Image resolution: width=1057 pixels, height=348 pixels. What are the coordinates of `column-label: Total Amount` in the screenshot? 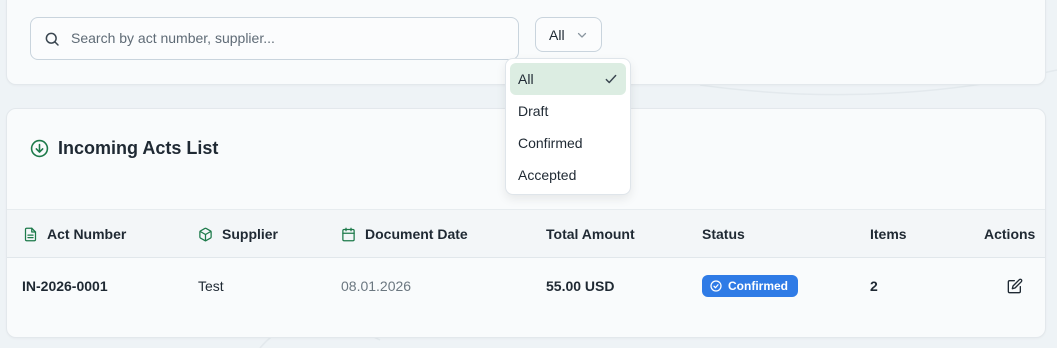 It's located at (590, 234).